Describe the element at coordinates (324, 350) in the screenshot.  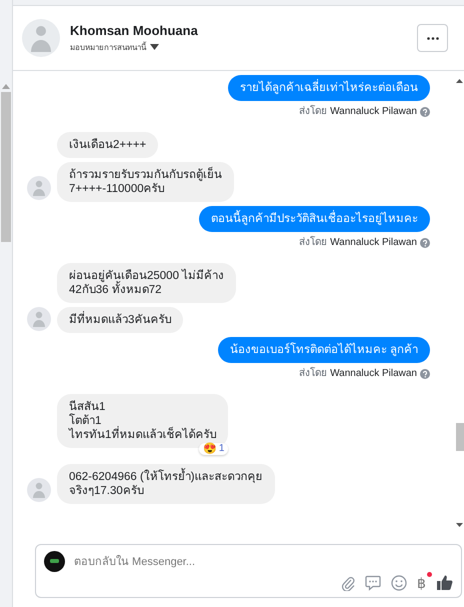
I see `sent-message: น้องขอเบอร์โทรติดต่อได้ไหมคะ ลูกค้า` at that location.